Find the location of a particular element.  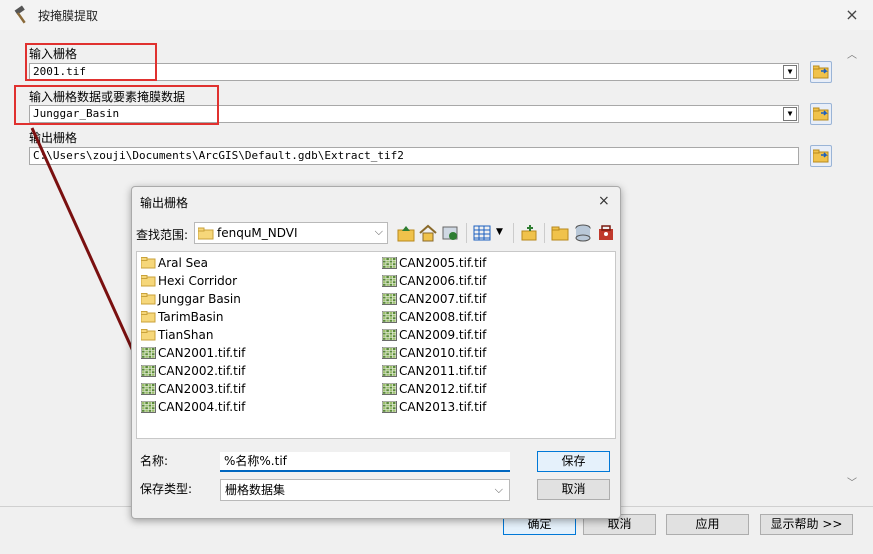

list-item-label: CAN2013.tif.tif is located at coordinates (443, 407).